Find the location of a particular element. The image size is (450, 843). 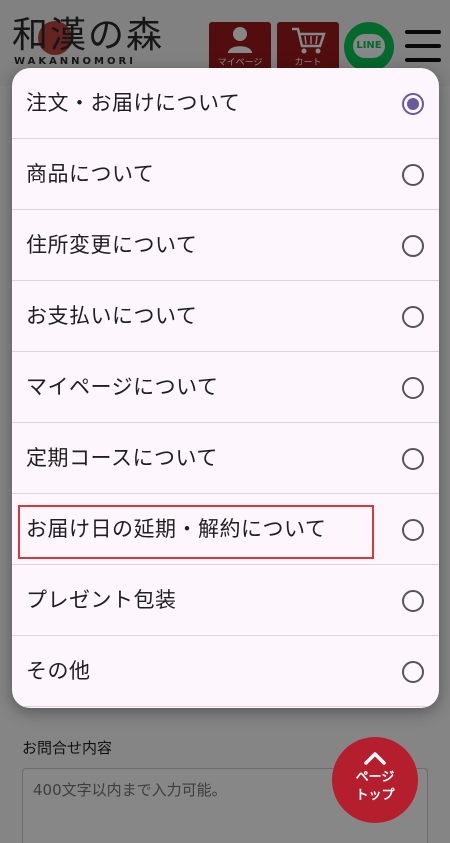

option-item: 注文・お届けについて is located at coordinates (225, 103).